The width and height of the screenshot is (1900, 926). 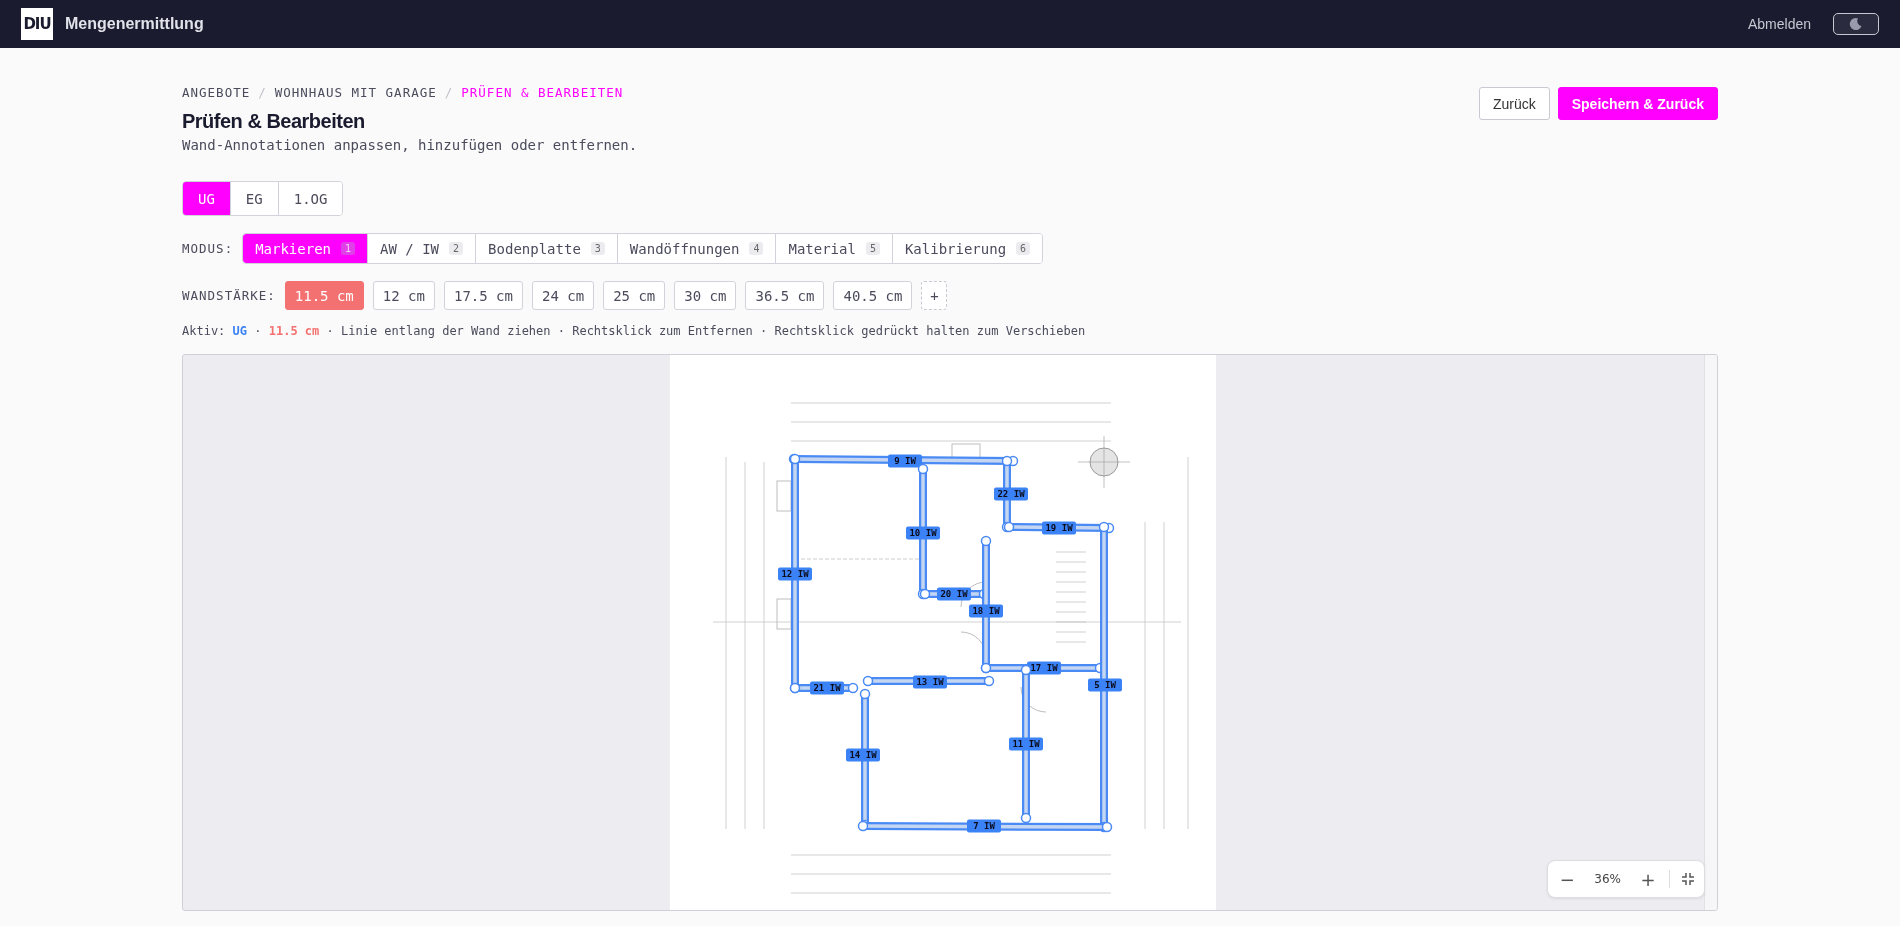 I want to click on thickness-button: 36.5 cm, so click(x=785, y=295).